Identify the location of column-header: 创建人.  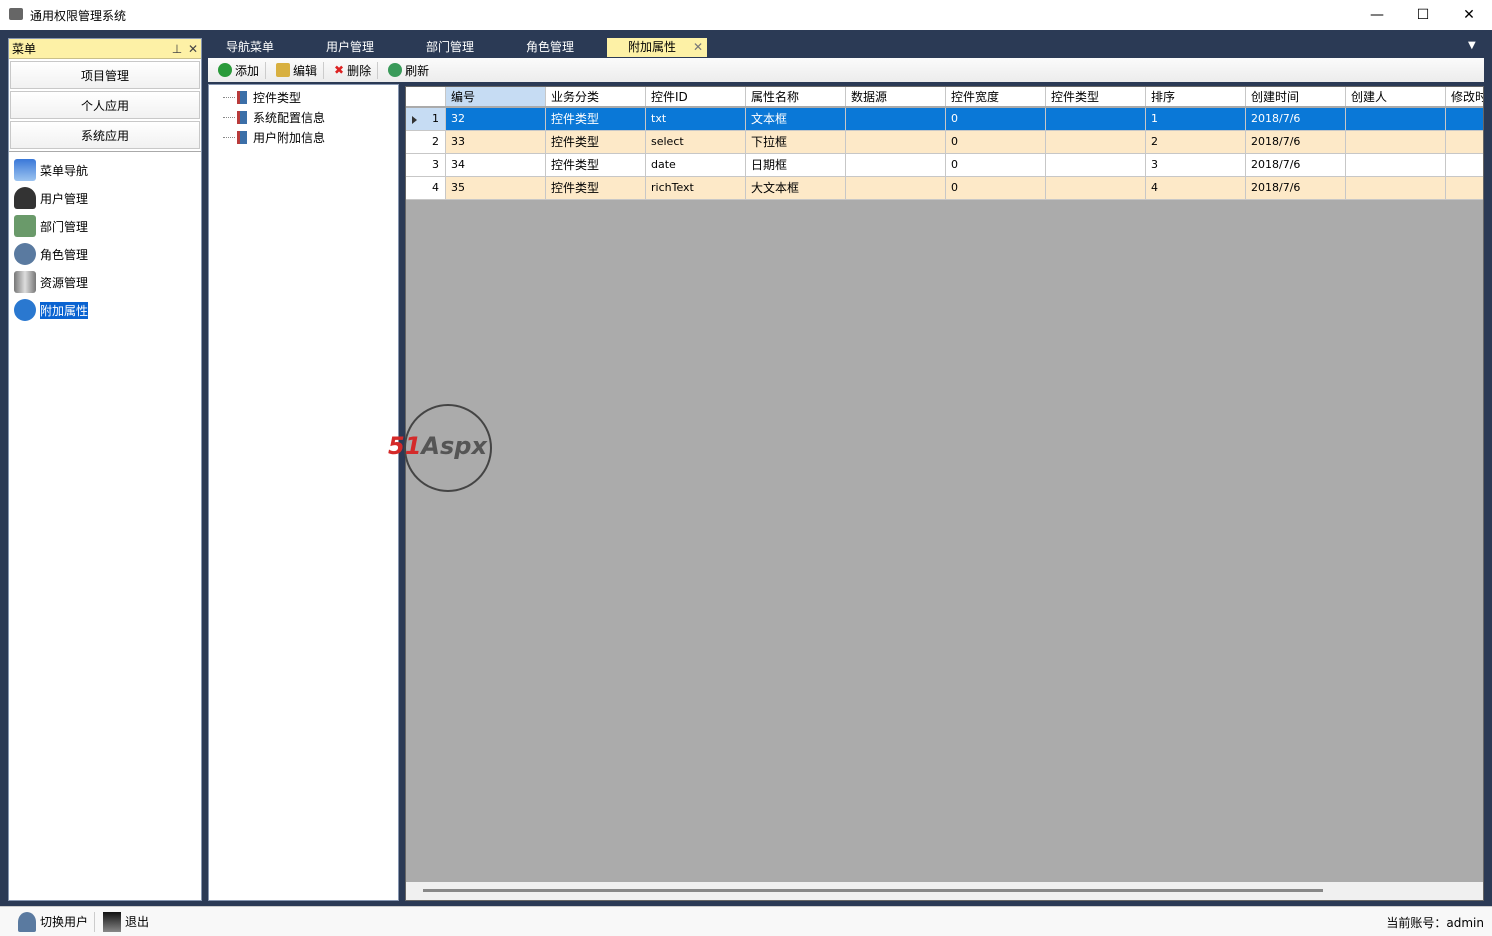
(1396, 96).